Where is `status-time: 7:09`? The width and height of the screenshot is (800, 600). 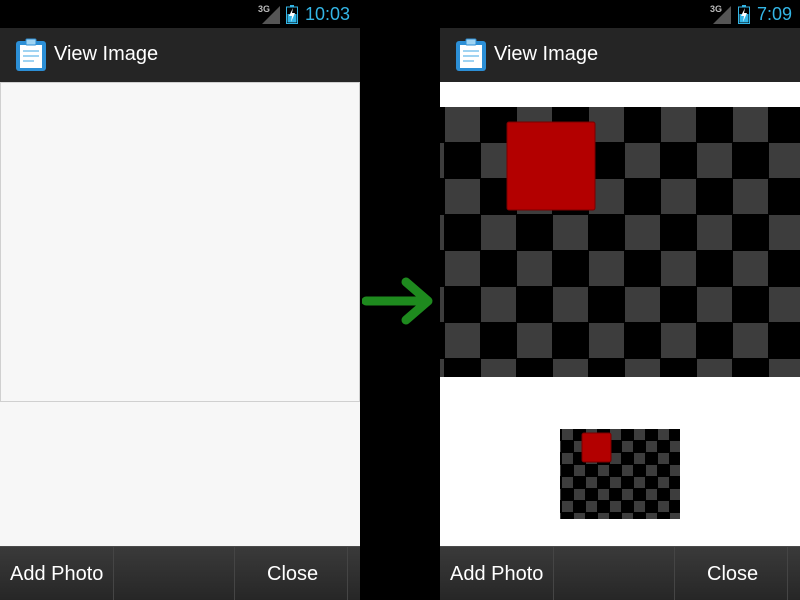 status-time: 7:09 is located at coordinates (775, 14).